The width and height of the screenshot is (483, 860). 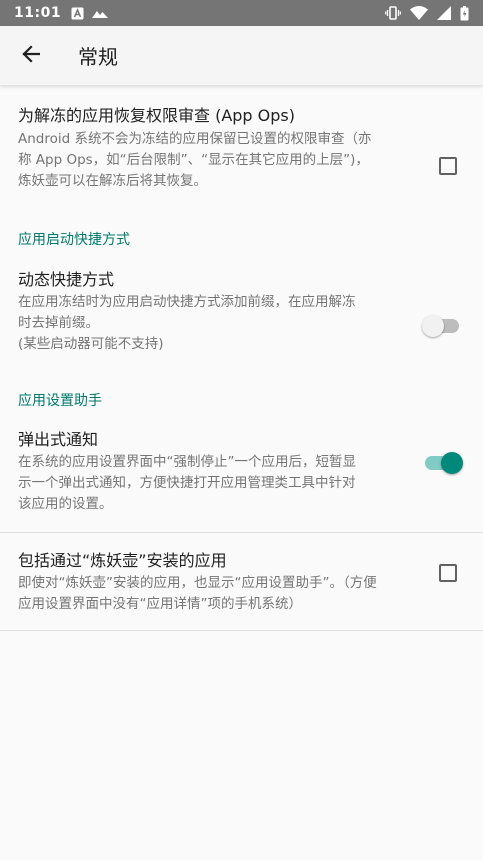 I want to click on summary-line: 称 App Ops，如“后台限制”、“显示在其它应用的上层”)，, so click(x=193, y=160).